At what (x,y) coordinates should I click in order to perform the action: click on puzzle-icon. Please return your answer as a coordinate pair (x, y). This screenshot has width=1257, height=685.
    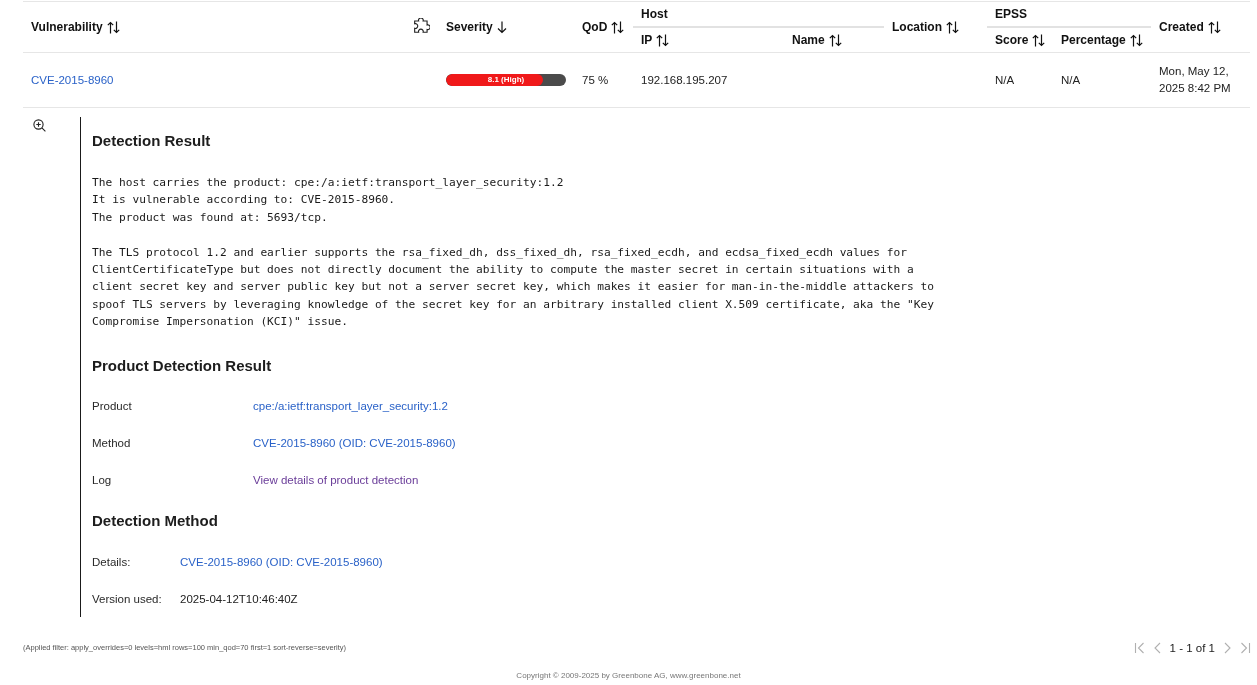
    Looking at the image, I should click on (422, 25).